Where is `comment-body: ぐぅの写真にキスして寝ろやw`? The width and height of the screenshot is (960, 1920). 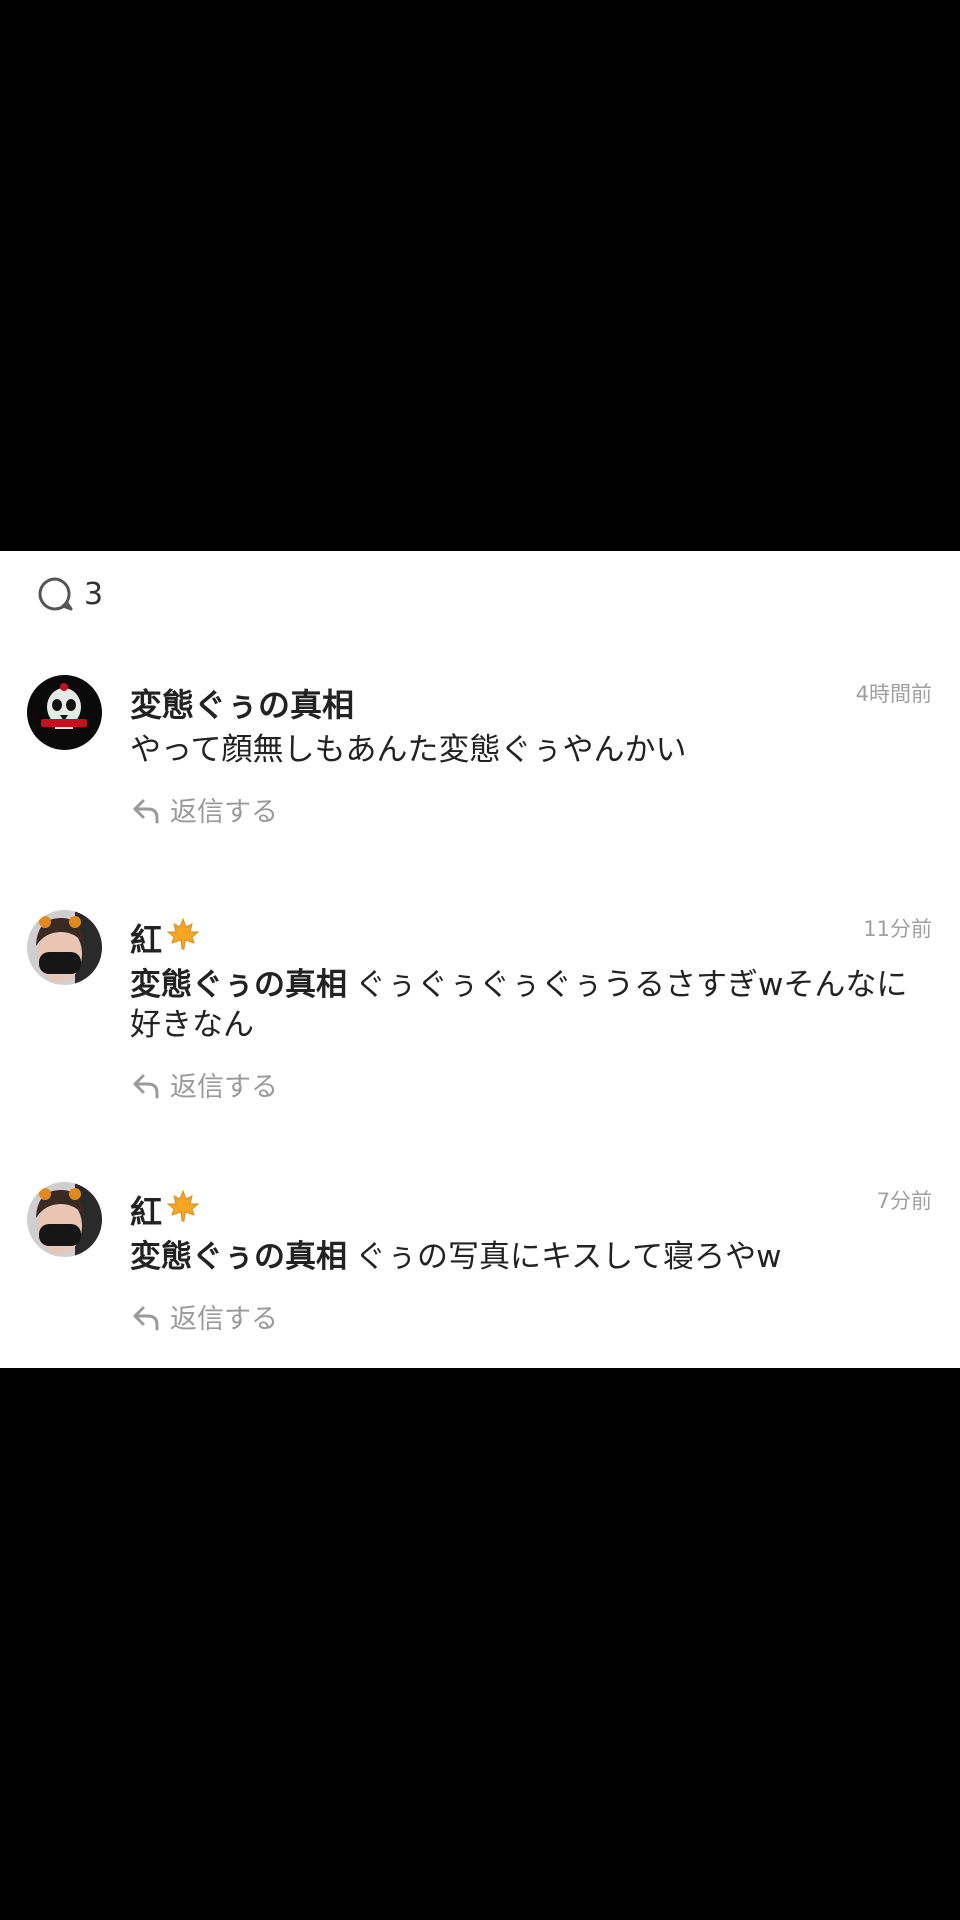
comment-body: ぐぅの写真にキスして寝ろやw is located at coordinates (568, 1257).